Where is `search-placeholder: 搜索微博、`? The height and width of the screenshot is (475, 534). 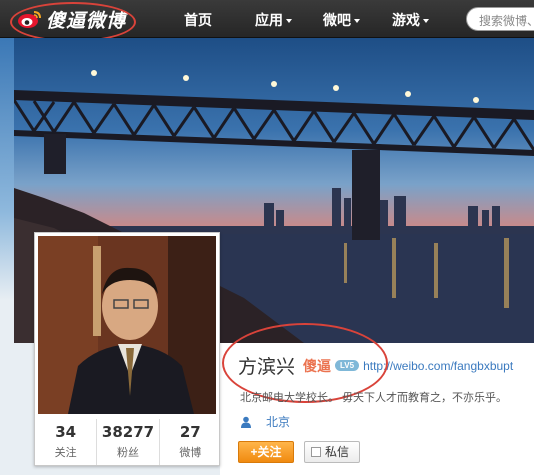
search-placeholder: 搜索微博、 is located at coordinates (506, 21).